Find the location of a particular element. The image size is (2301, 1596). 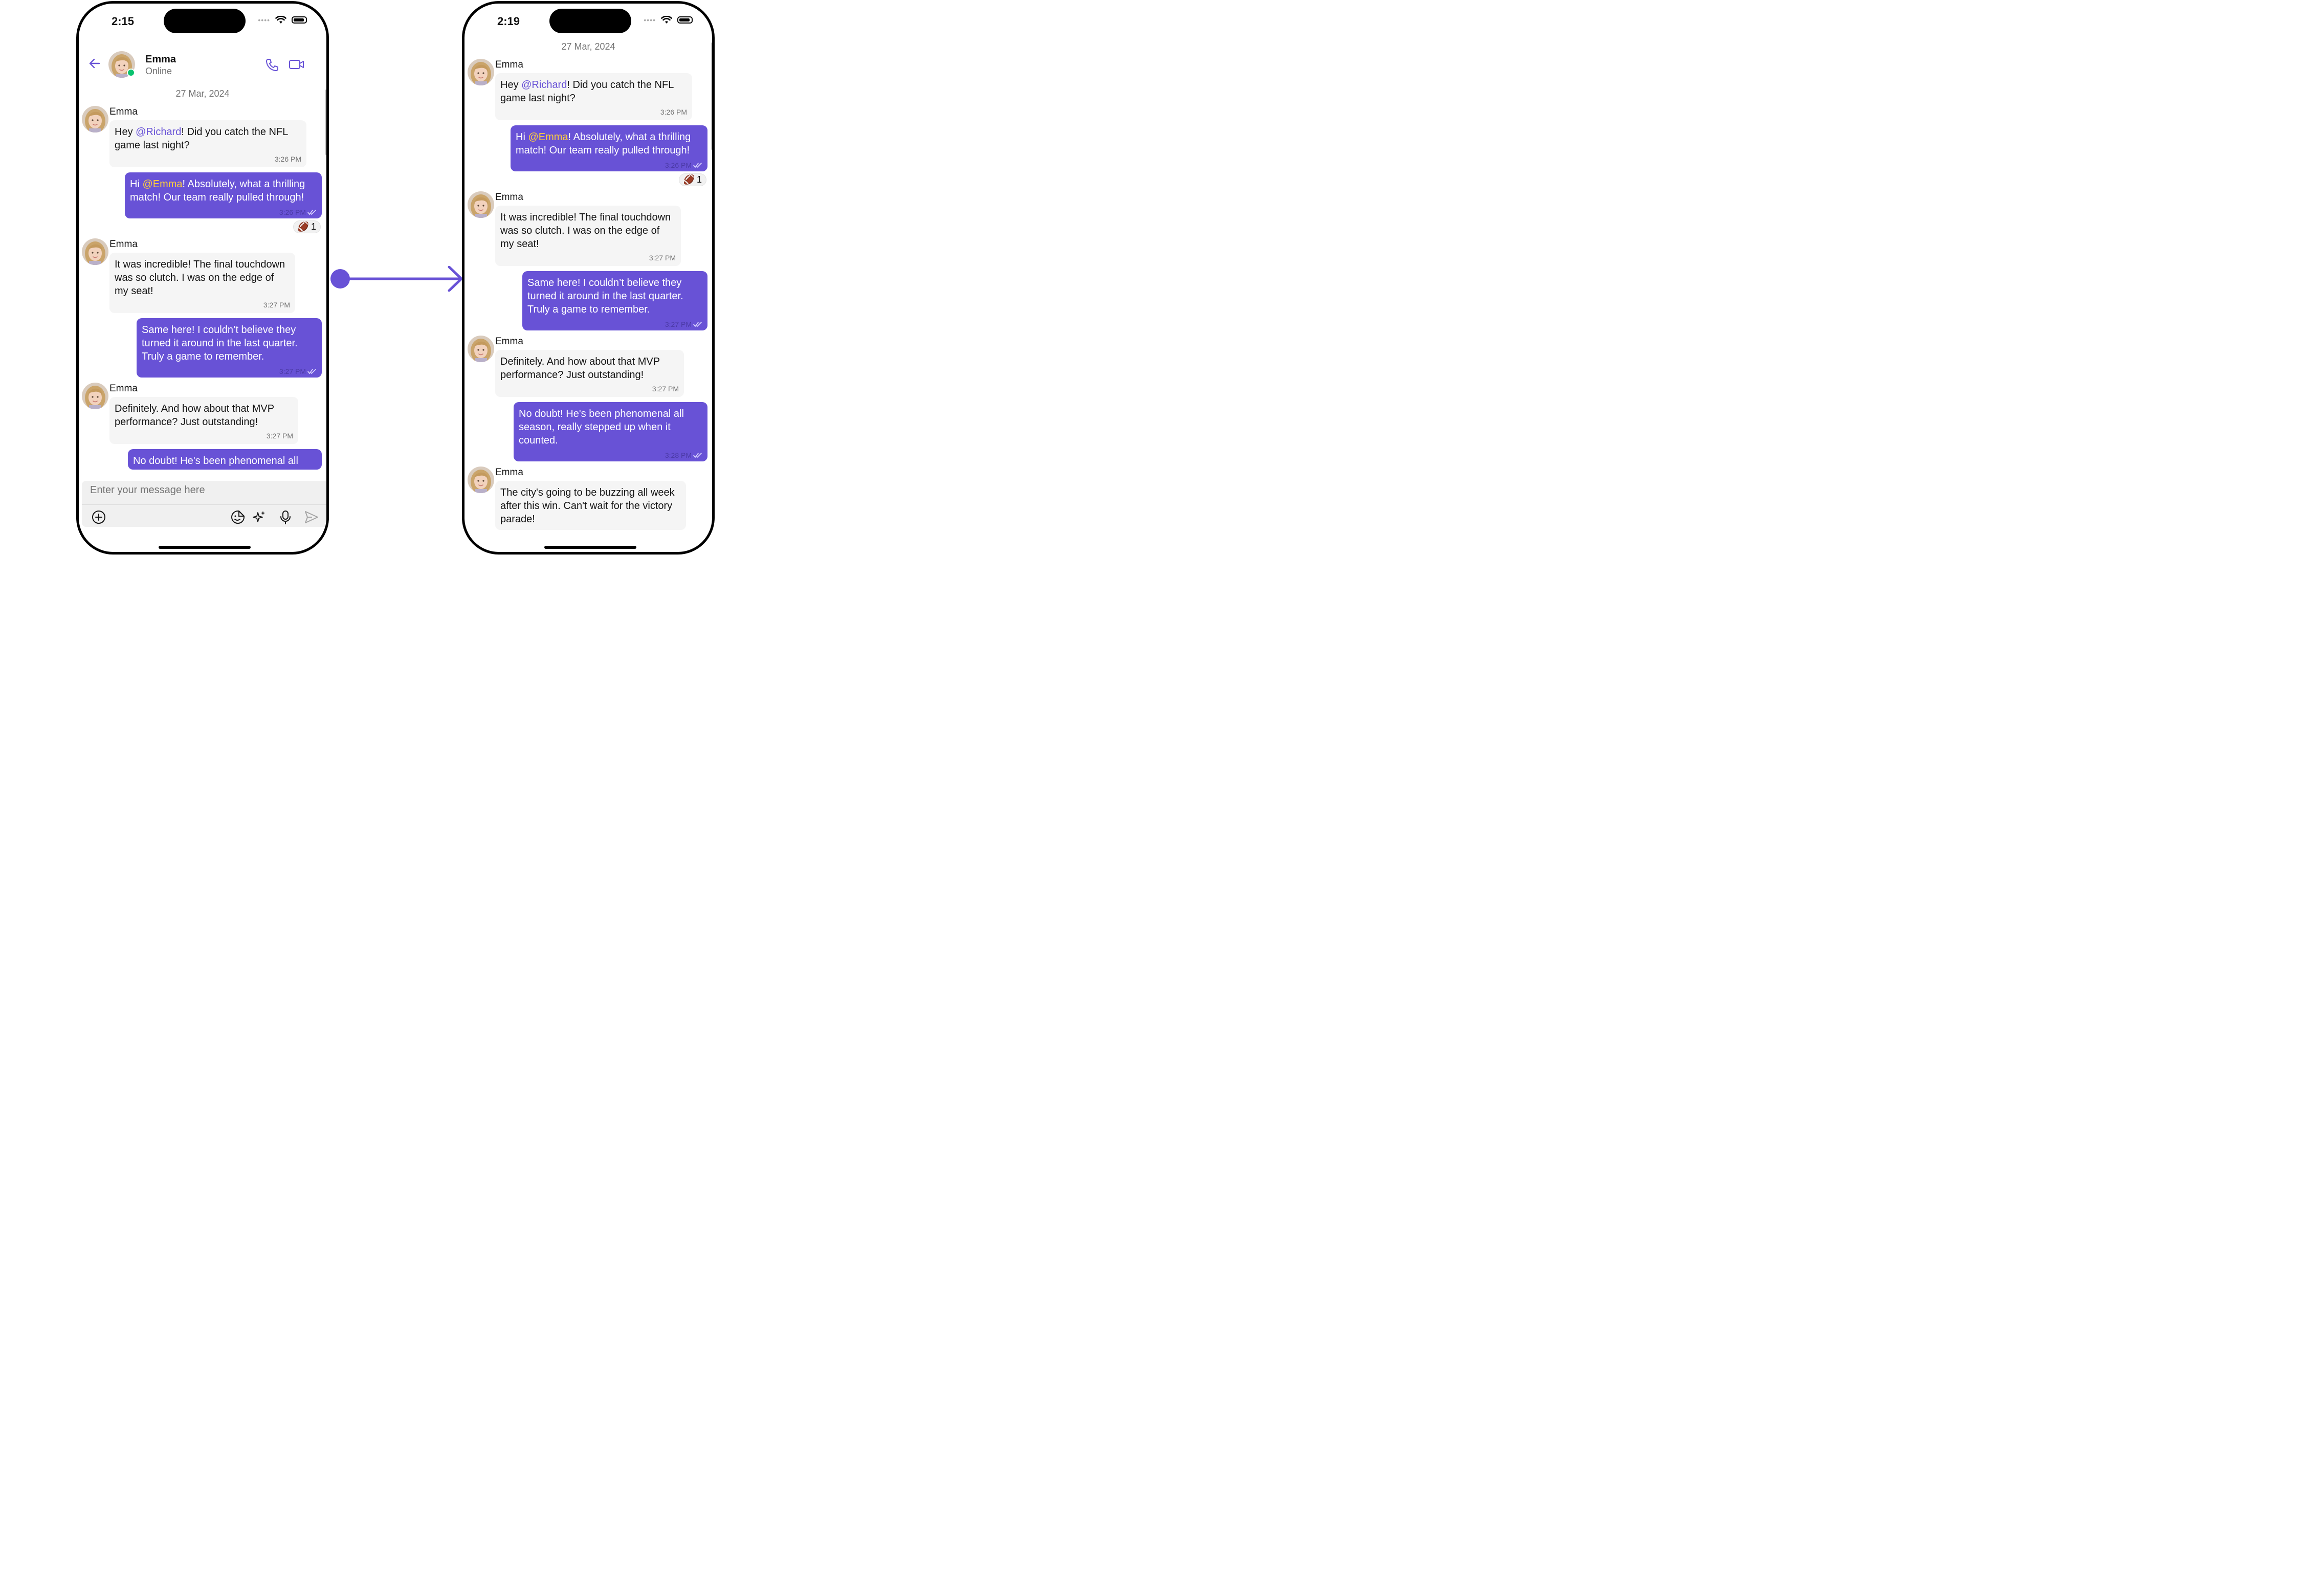

phone-call-icon is located at coordinates (272, 65).